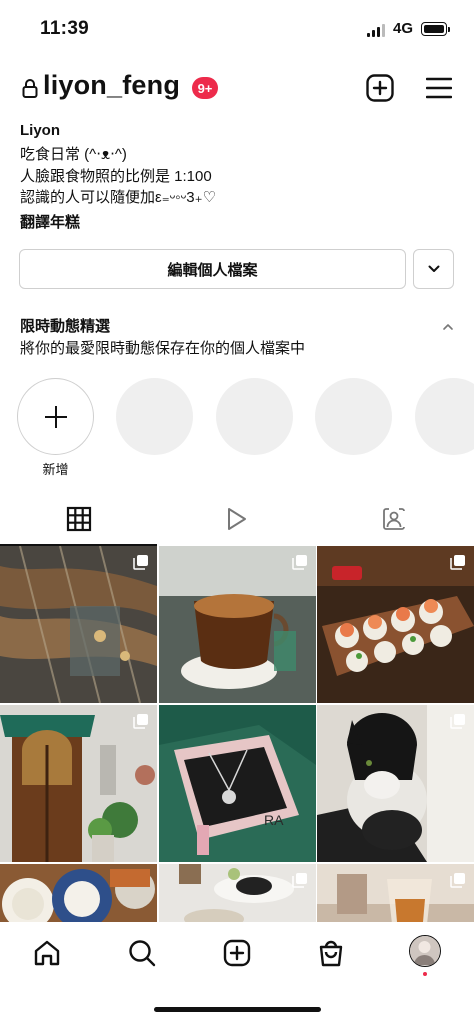  Describe the element at coordinates (65, 28) in the screenshot. I see `status-time: 11:39` at that location.